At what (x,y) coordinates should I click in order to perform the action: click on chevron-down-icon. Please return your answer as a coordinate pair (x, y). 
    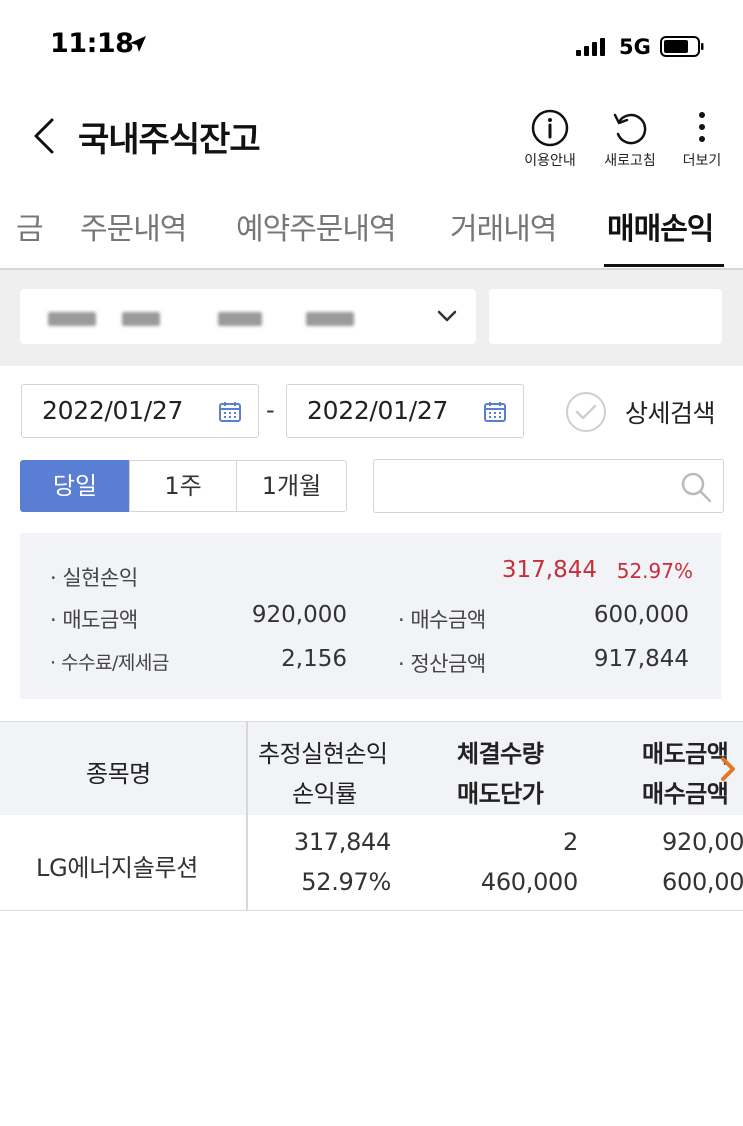
    Looking at the image, I should click on (447, 316).